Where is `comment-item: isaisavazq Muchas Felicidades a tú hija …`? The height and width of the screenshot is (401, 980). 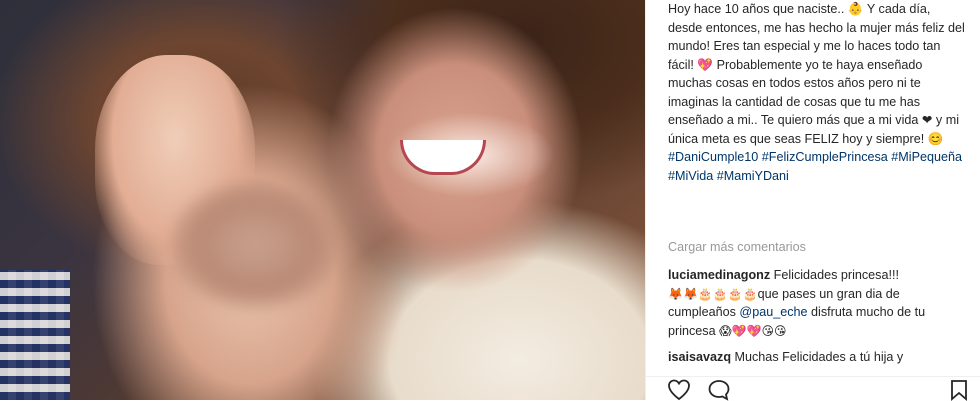 comment-item: isaisavazq Muchas Felicidades a tú hija … is located at coordinates (818, 357).